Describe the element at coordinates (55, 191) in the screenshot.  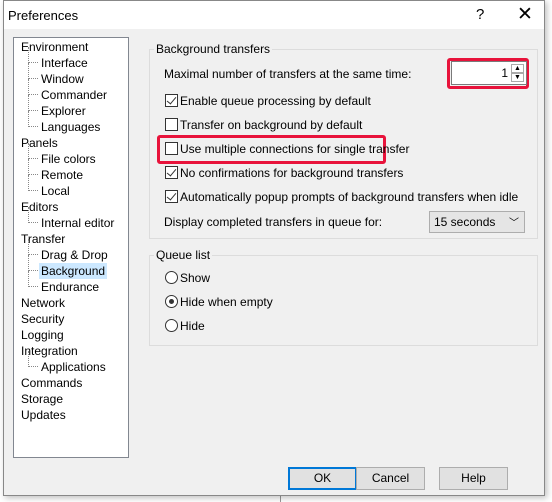
I see `tree-item: Local` at that location.